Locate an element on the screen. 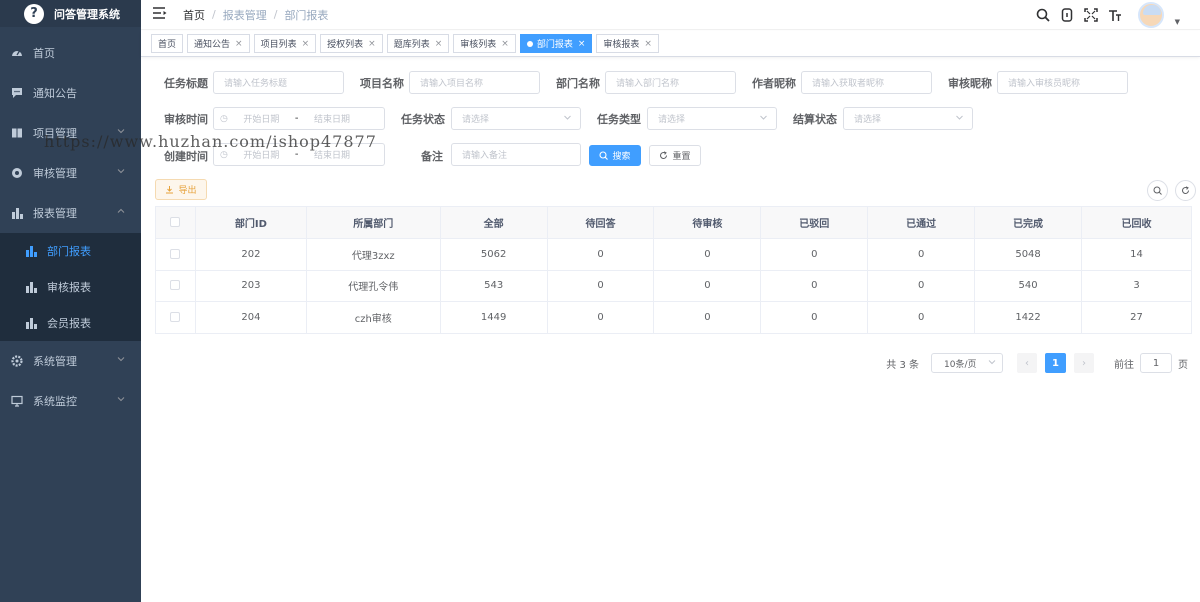  sidebar-item-label: 通知公告 is located at coordinates (55, 93).